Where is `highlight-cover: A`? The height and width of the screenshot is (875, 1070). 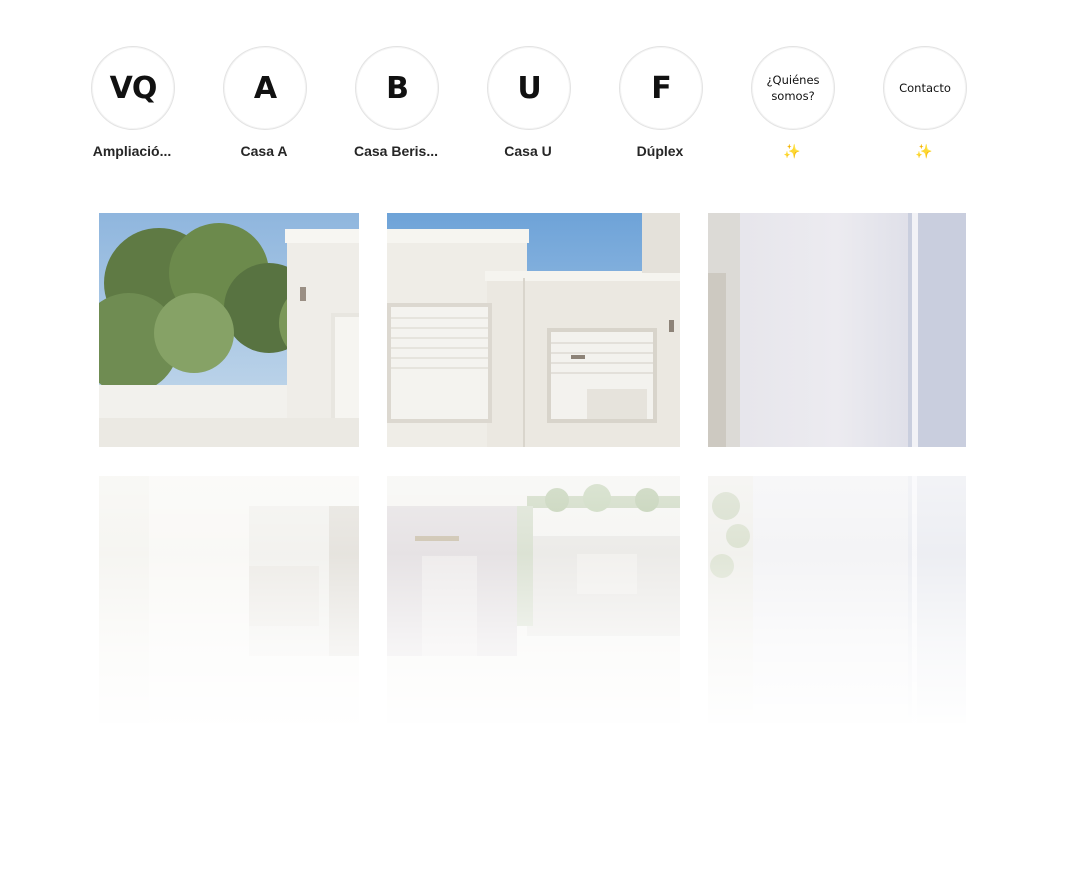 highlight-cover: A is located at coordinates (265, 88).